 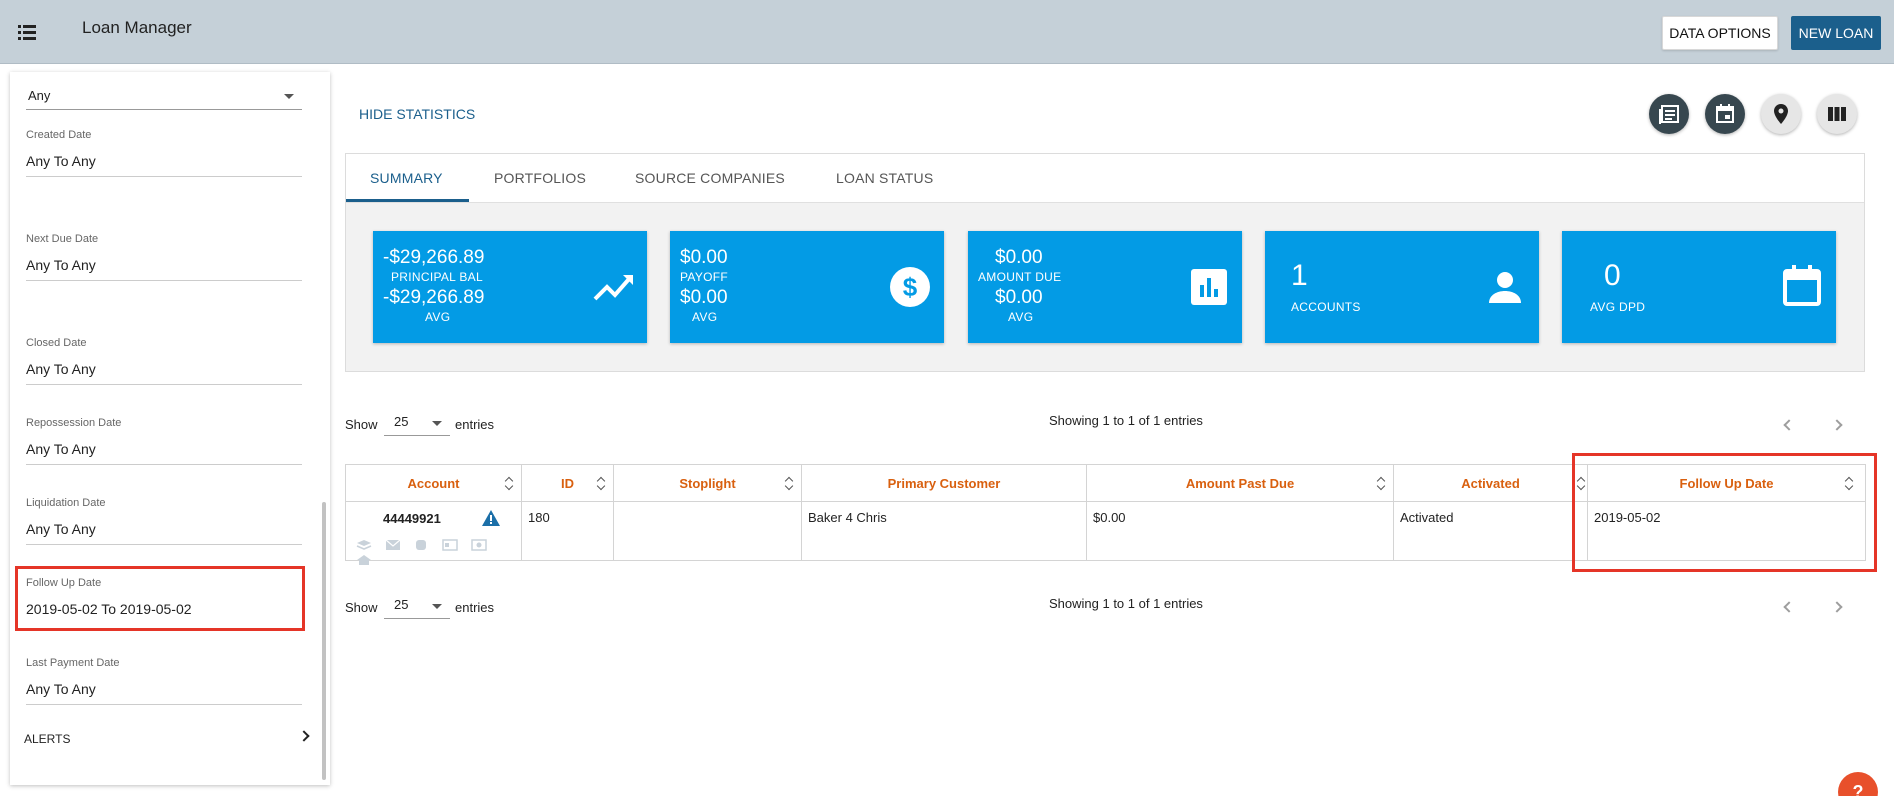 What do you see at coordinates (412, 518) in the screenshot?
I see `account-link: 44449921` at bounding box center [412, 518].